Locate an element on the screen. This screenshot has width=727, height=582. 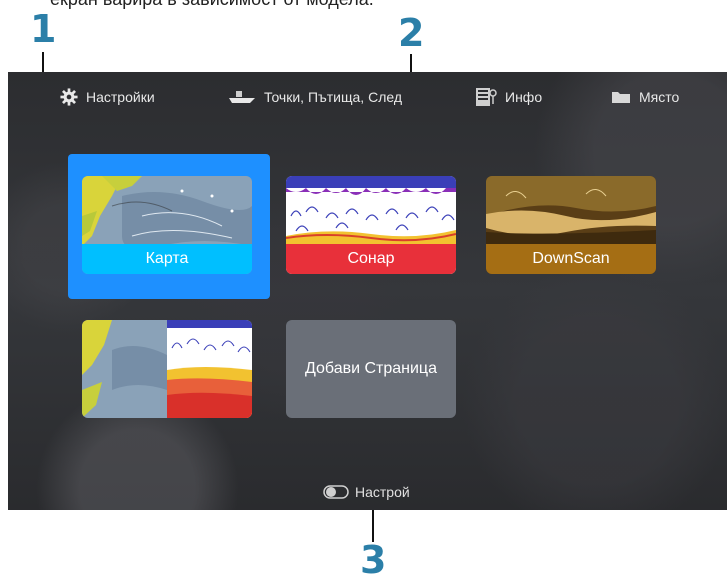
location-label: Място is located at coordinates (659, 97).